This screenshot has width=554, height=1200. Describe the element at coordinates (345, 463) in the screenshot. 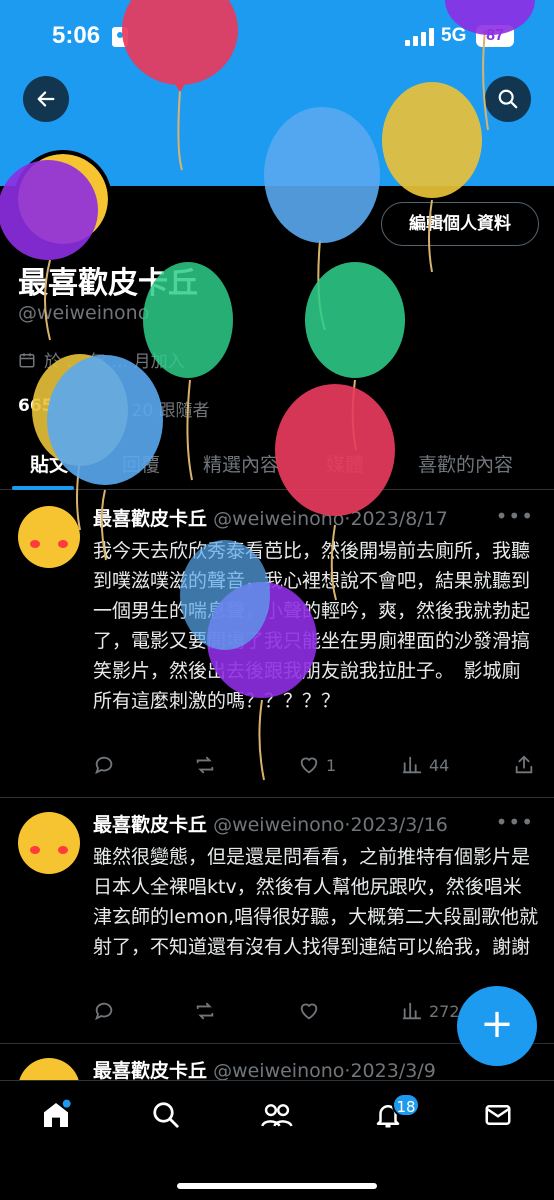

I see `tab-media: 媒體` at that location.